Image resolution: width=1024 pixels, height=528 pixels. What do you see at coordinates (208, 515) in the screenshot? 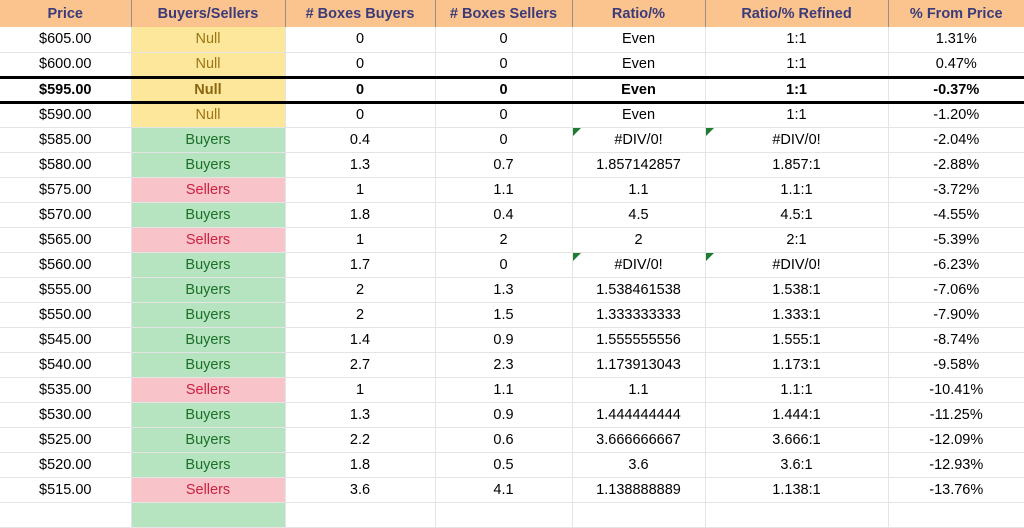
I see `cell-buyers-sellers` at bounding box center [208, 515].